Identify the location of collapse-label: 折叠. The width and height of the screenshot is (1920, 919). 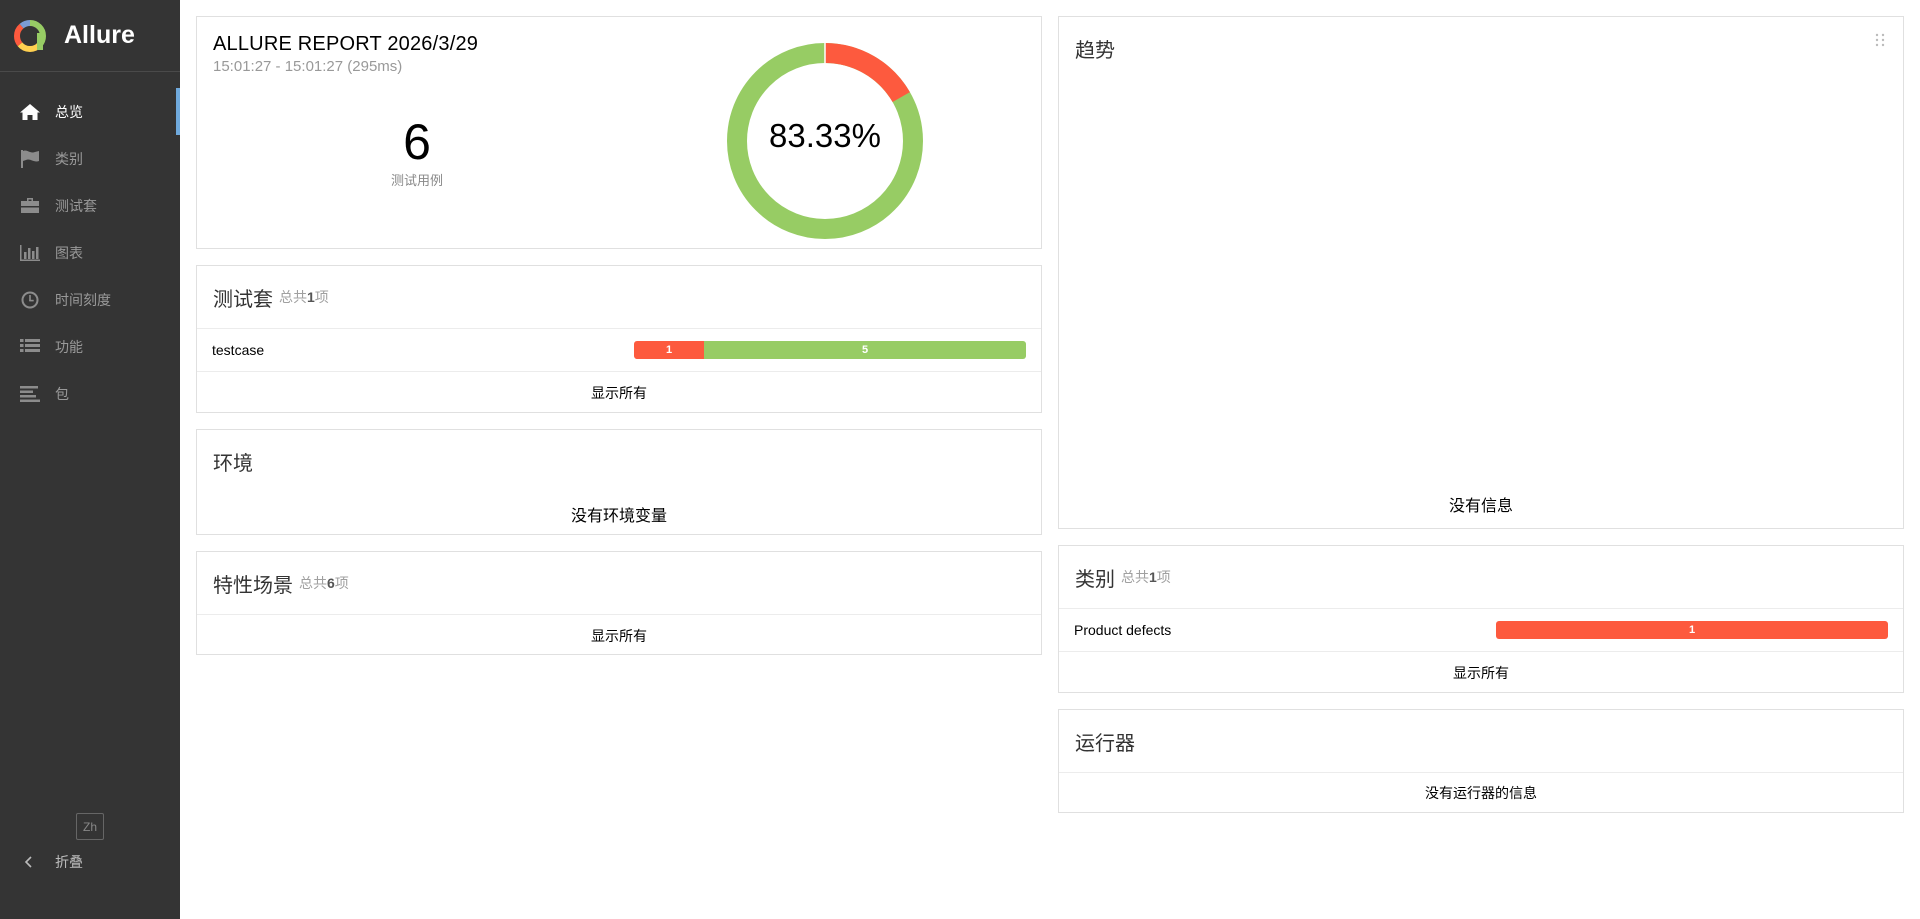
(69, 862).